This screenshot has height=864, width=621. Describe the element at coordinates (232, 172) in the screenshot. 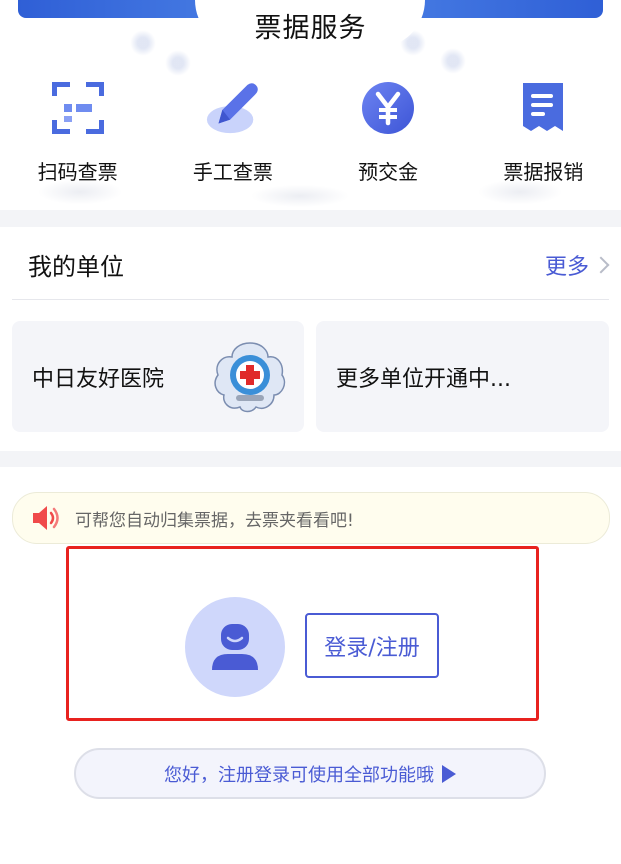

I see `service-label: 手工查票` at that location.